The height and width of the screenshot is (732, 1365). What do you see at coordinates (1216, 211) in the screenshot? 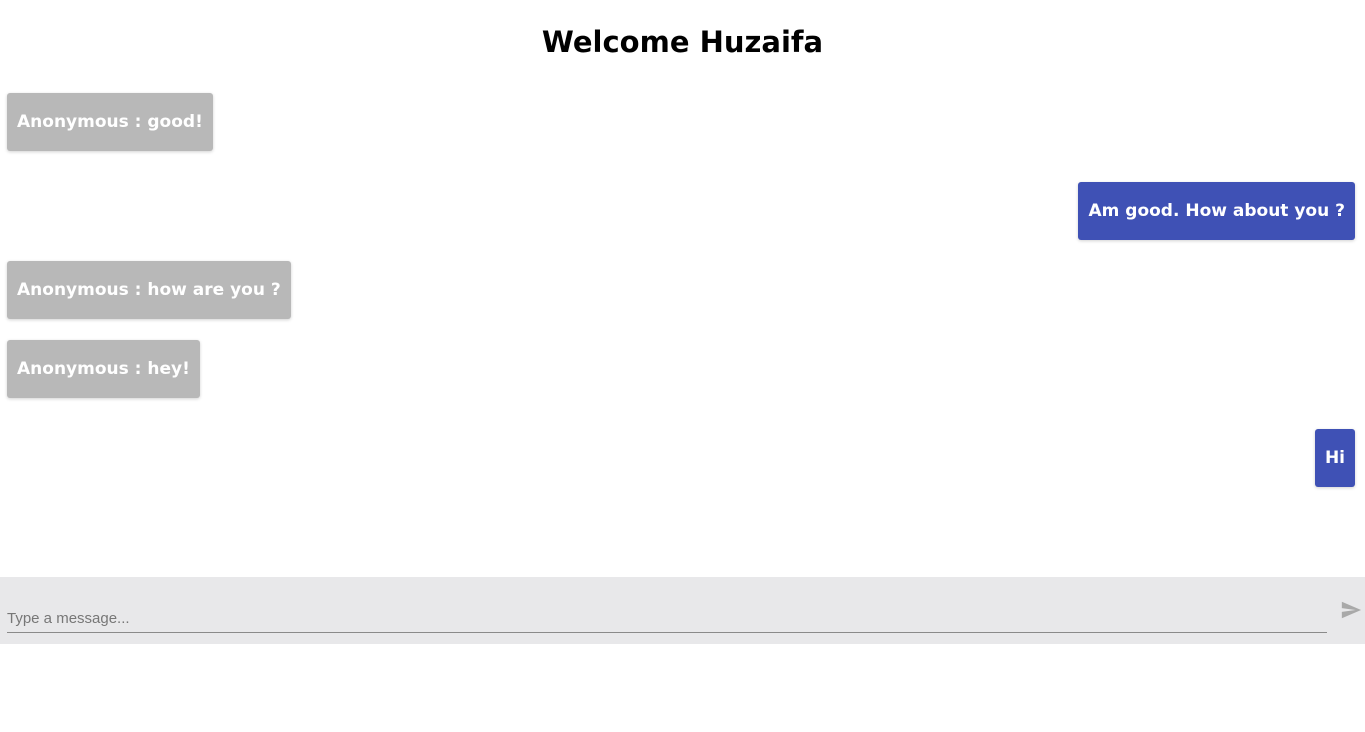
I see `outgoing-message-bubble: Am good. How about you ?` at bounding box center [1216, 211].